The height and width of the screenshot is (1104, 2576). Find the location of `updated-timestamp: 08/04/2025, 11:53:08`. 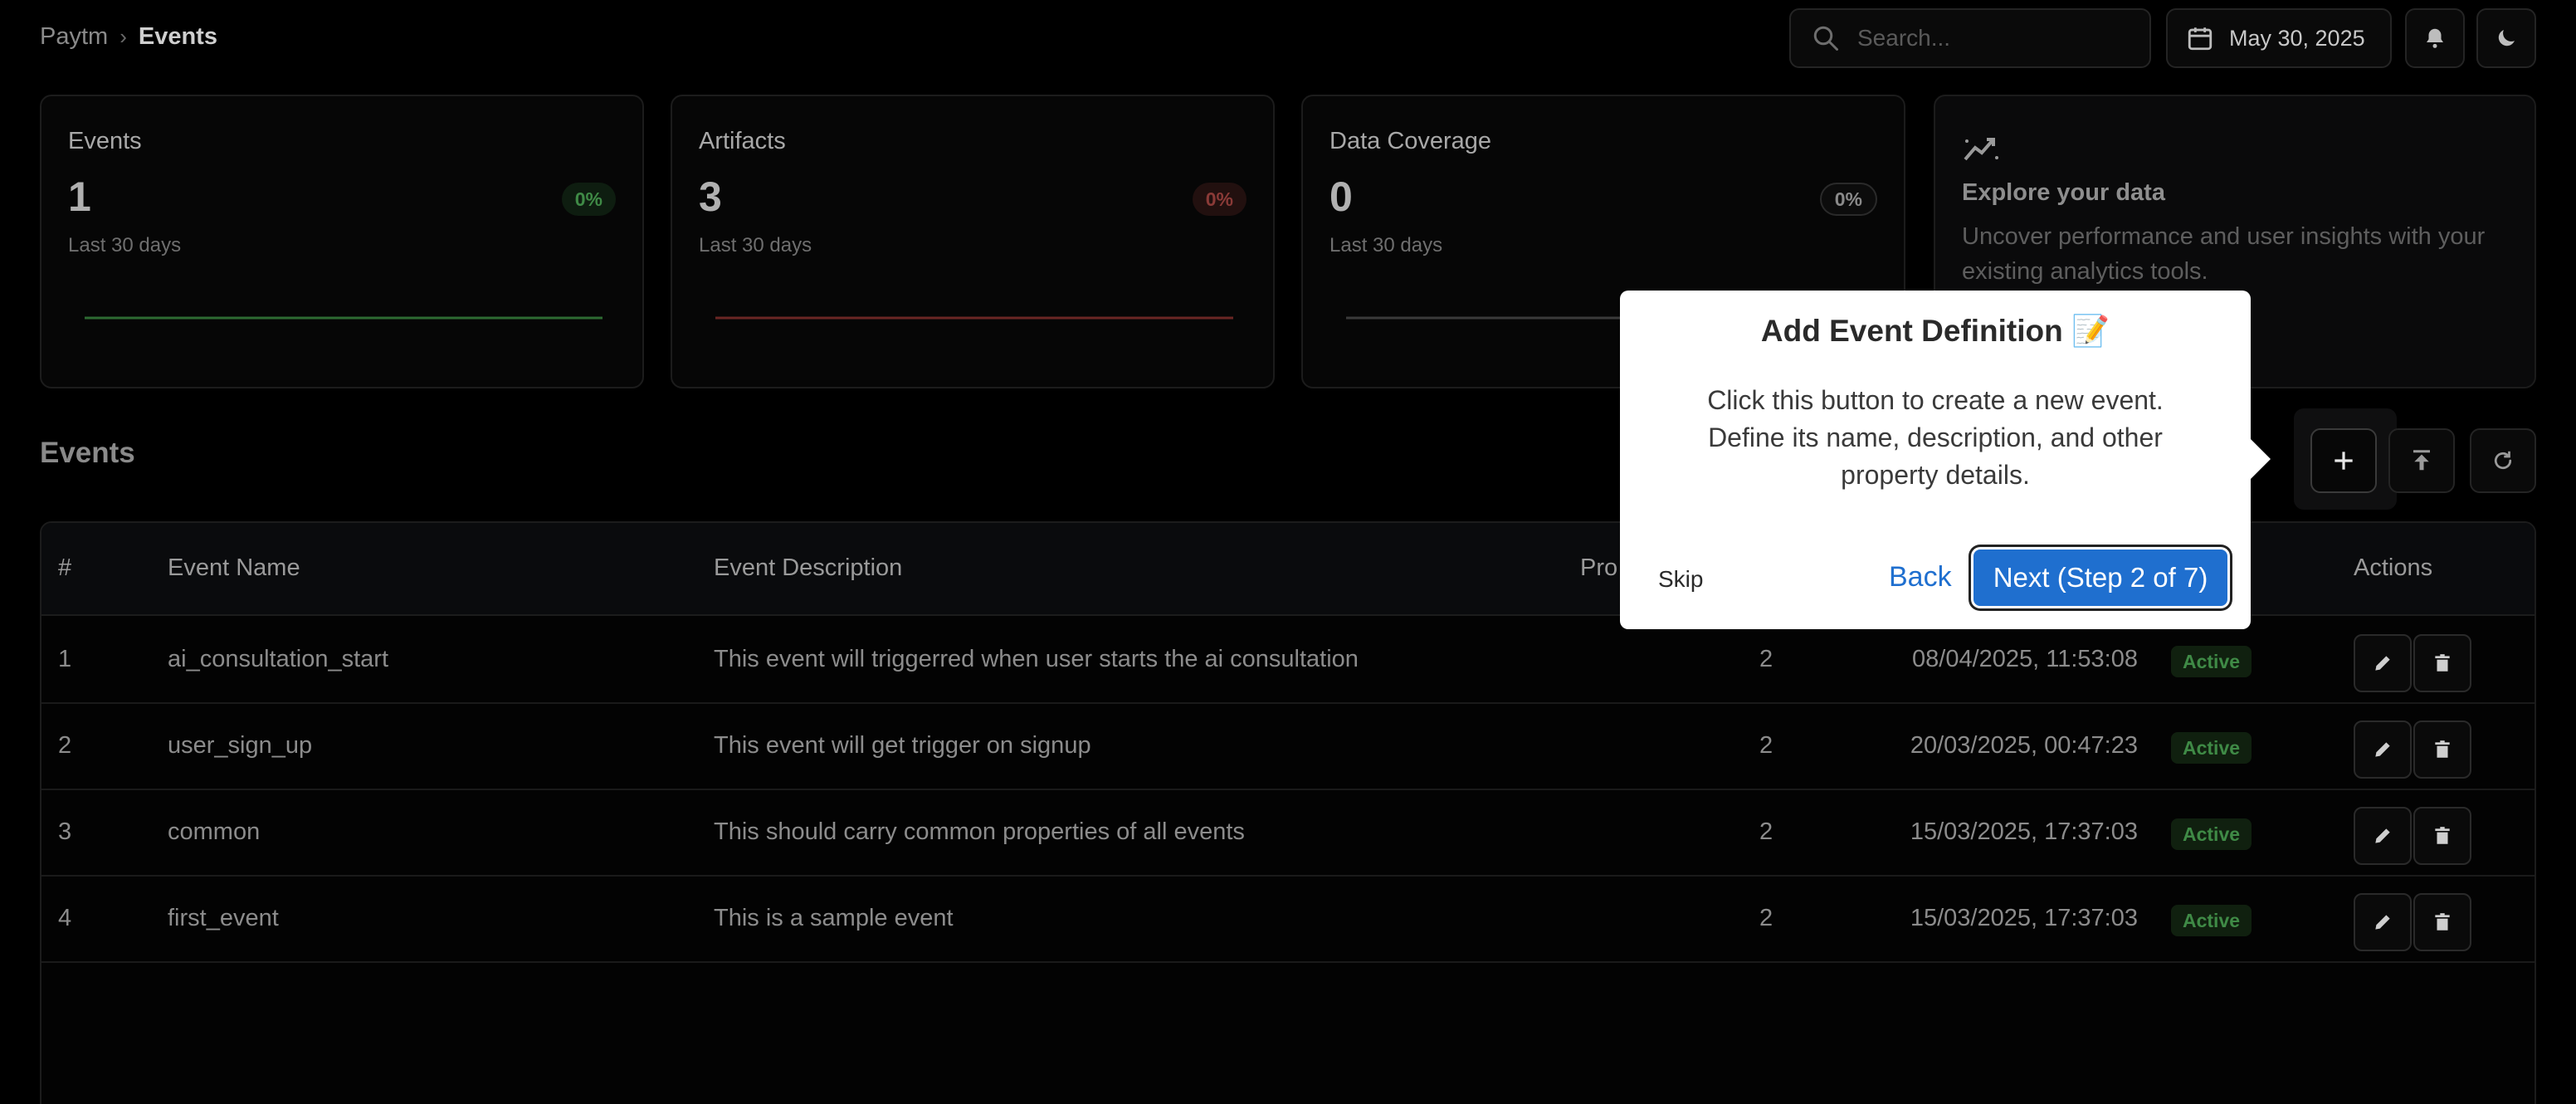

updated-timestamp: 08/04/2025, 11:53:08 is located at coordinates (2025, 659).